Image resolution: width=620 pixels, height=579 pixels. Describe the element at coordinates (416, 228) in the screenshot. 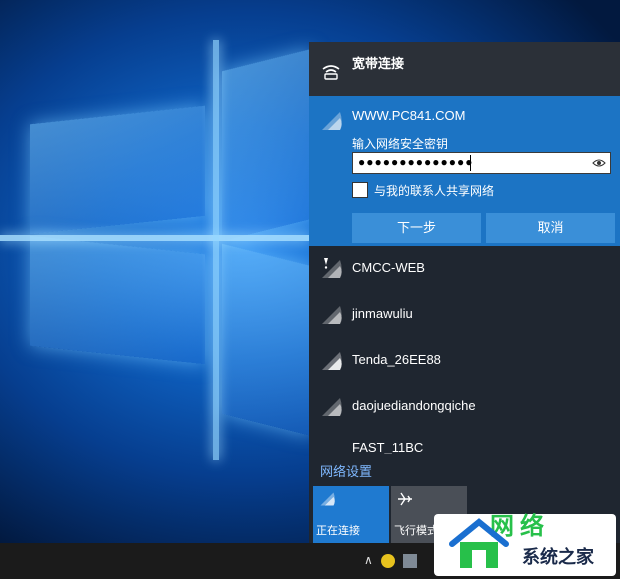

I see `next-button: 下一步` at that location.